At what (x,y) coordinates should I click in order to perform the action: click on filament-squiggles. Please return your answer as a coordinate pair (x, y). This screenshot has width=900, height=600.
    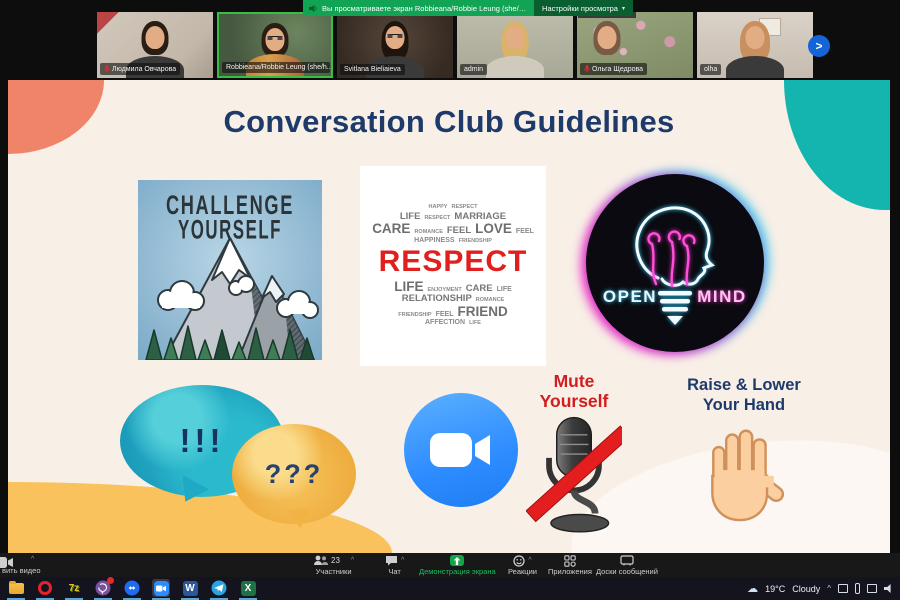
    Looking at the image, I should click on (671, 259).